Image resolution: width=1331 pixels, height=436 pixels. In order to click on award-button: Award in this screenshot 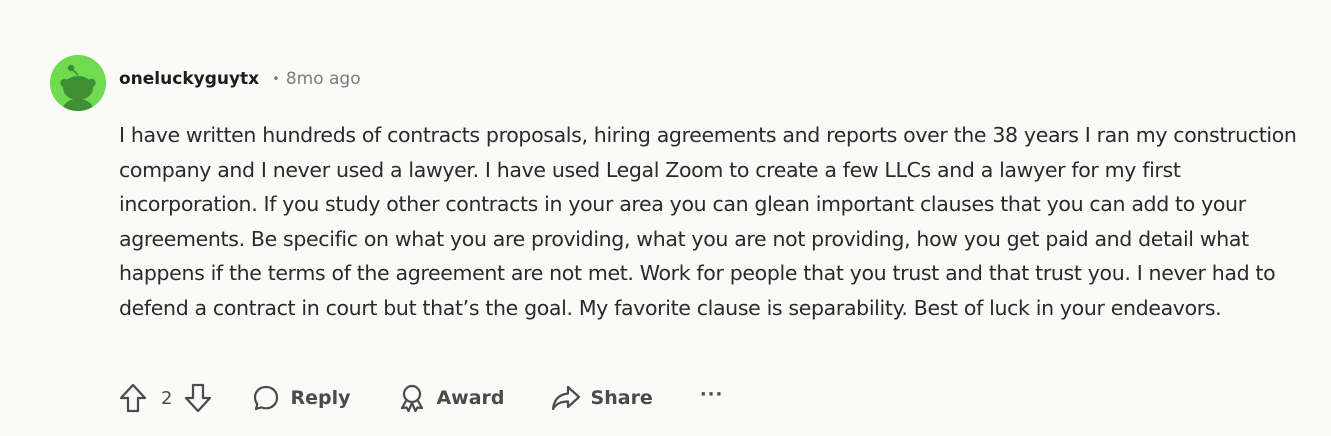, I will do `click(451, 398)`.